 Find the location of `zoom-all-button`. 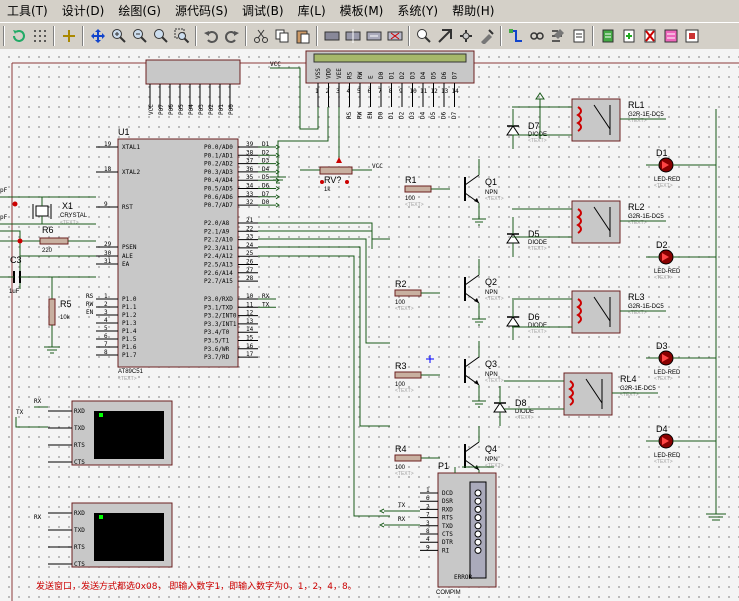

zoom-all-button is located at coordinates (160, 36).